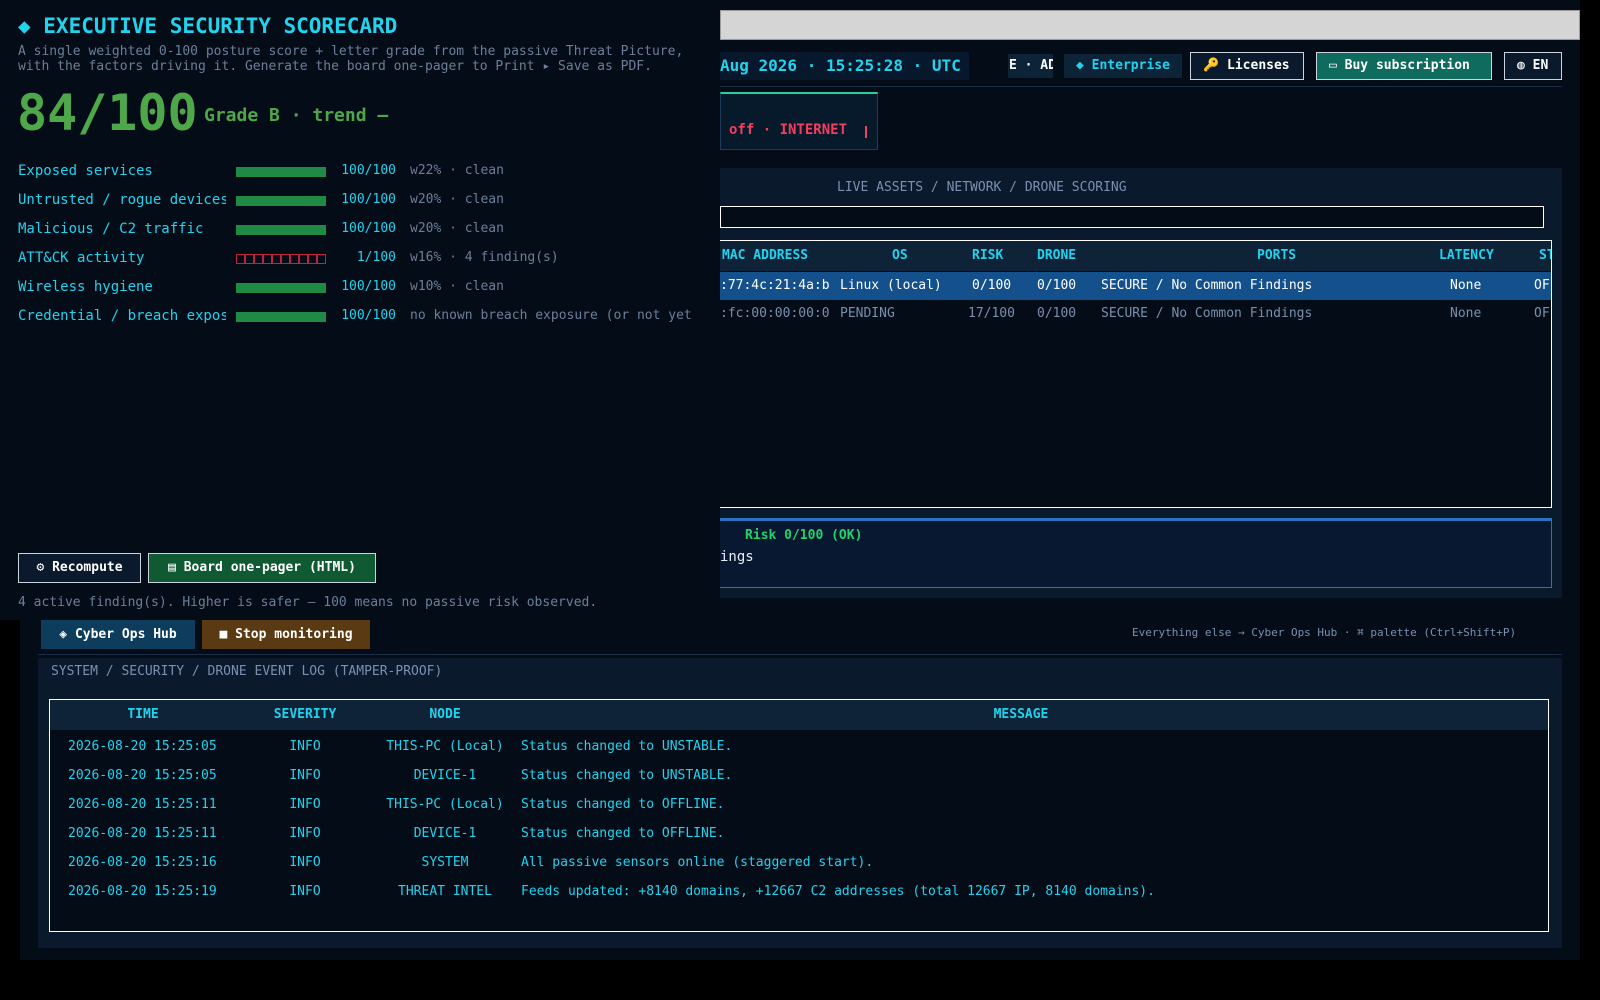 This screenshot has height=1000, width=1600. I want to click on asset-mac: :77:4c:21:4a:bc, so click(775, 285).